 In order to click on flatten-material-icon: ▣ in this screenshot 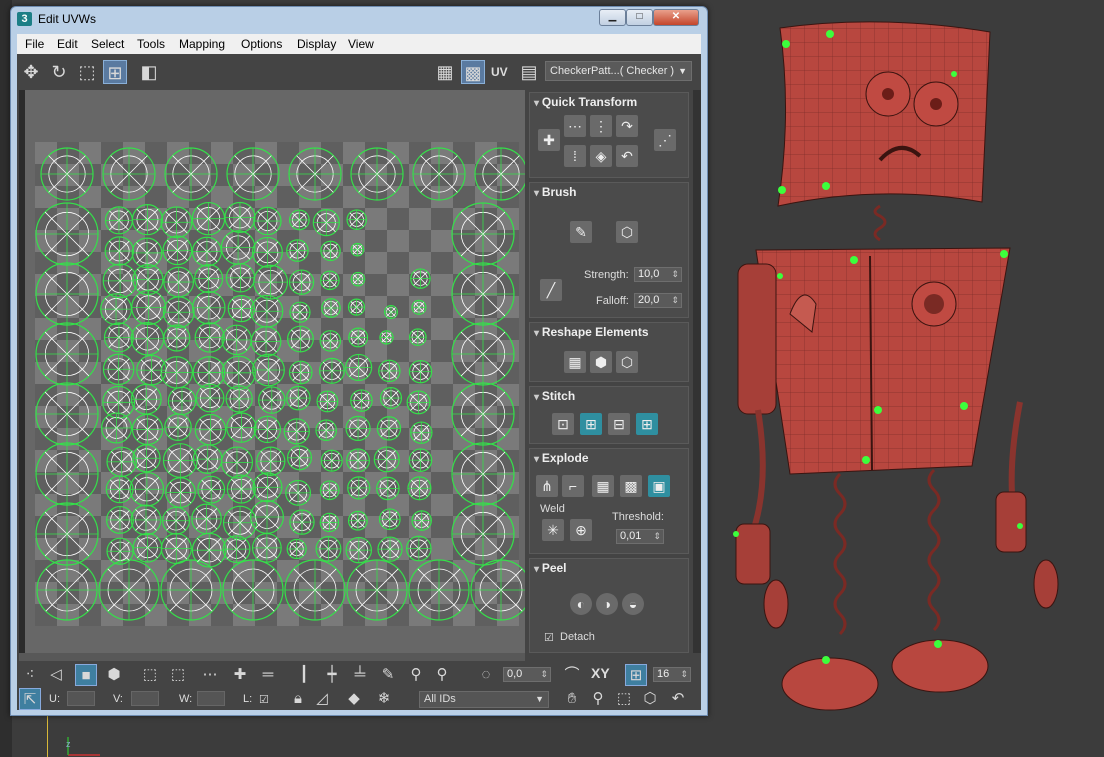, I will do `click(659, 486)`.